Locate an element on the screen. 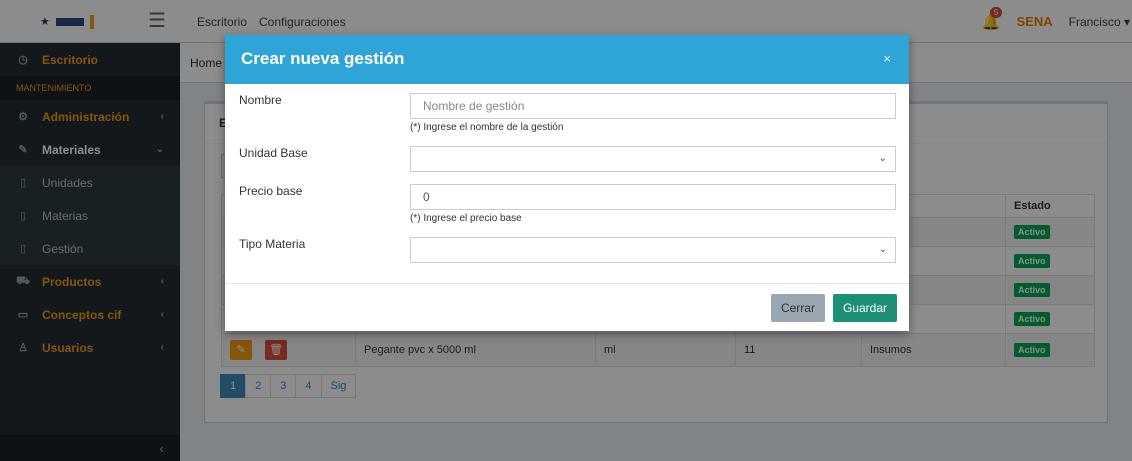  precio-base-help: (*) Ingrese el precio base is located at coordinates (466, 218).